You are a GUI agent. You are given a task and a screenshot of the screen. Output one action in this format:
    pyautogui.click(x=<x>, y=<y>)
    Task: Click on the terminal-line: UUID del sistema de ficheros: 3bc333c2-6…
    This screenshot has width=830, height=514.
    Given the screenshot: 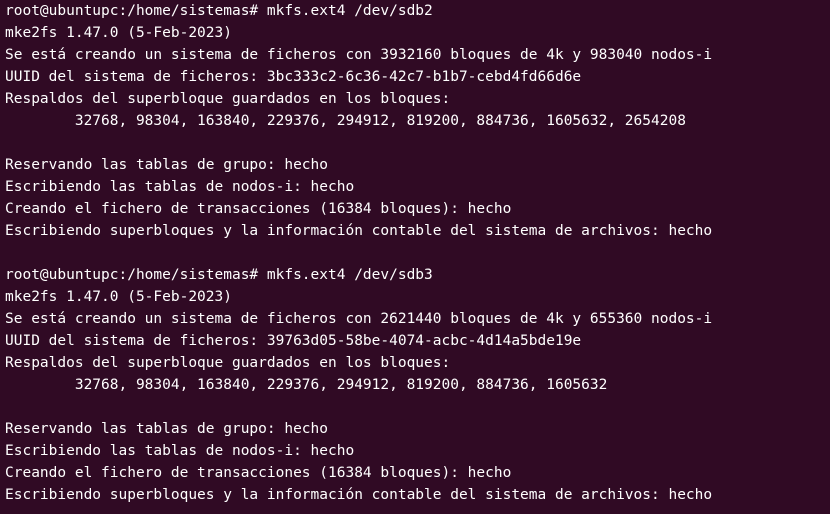 What is the action you would take?
    pyautogui.click(x=293, y=77)
    